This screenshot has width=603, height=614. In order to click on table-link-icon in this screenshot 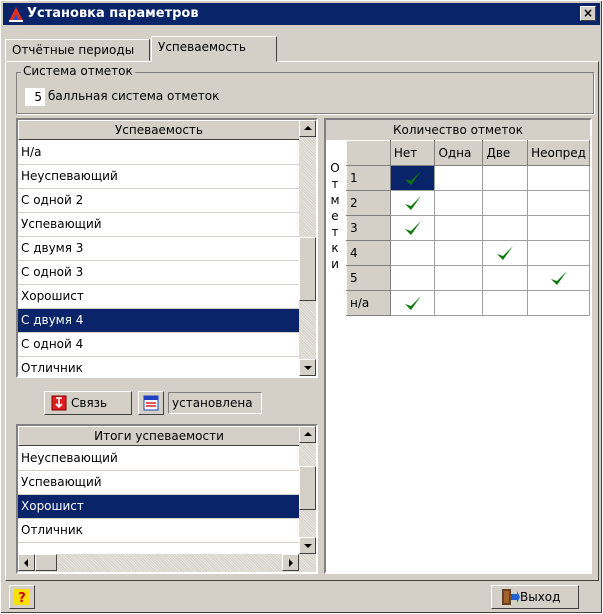, I will do `click(151, 403)`.